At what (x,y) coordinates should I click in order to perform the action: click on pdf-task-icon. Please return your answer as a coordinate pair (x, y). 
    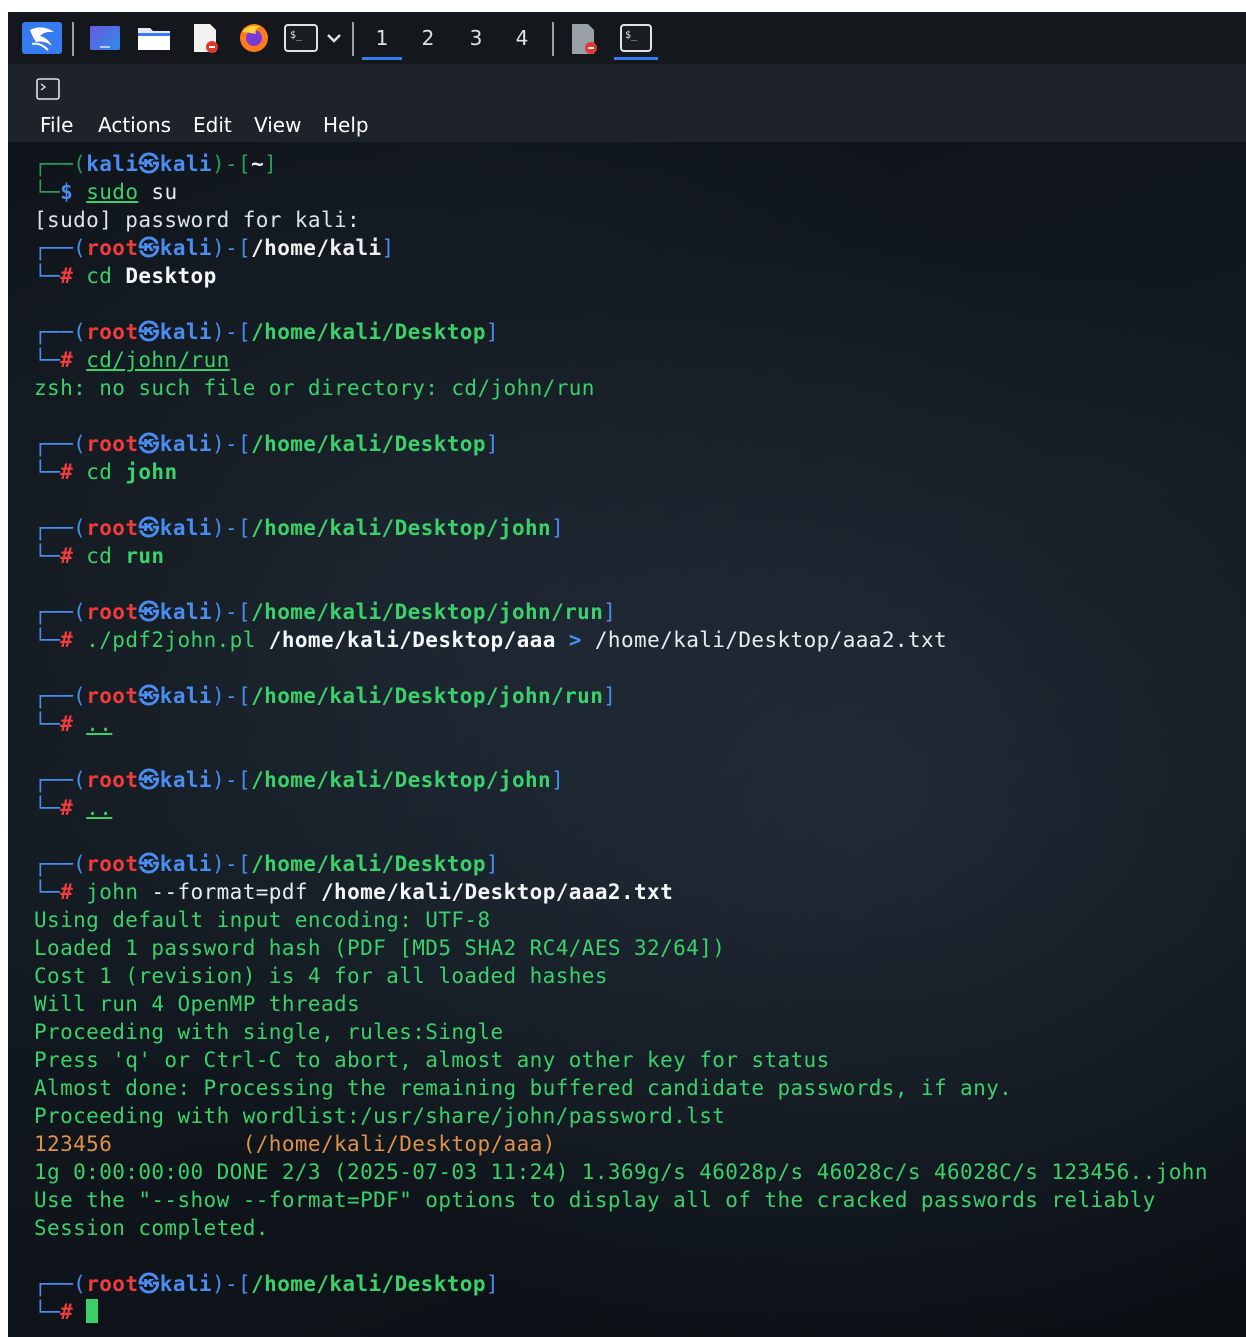
    Looking at the image, I should click on (584, 39).